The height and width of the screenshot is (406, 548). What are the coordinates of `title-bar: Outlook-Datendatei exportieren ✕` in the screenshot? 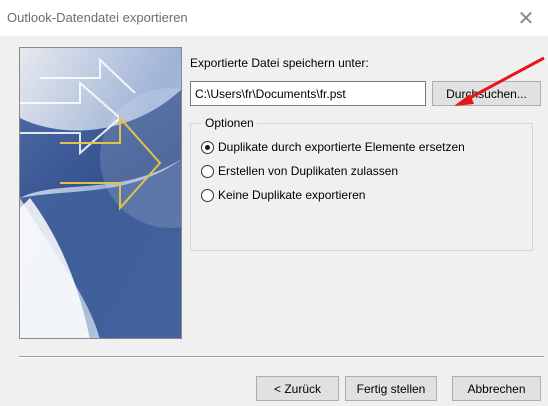 It's located at (274, 18).